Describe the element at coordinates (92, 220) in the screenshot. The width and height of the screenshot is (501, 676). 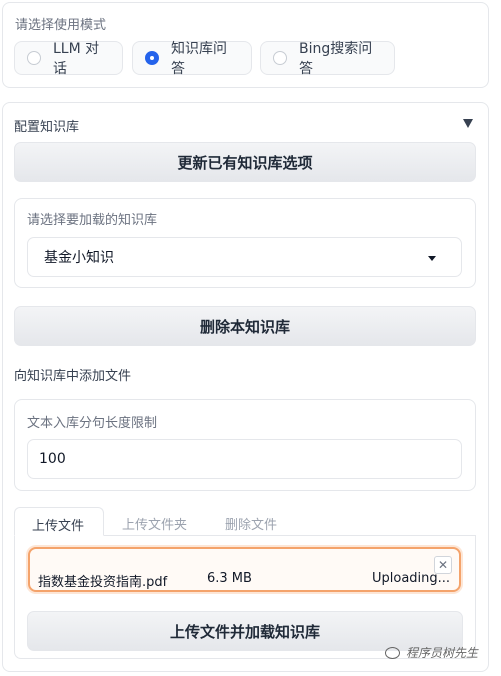
I see `kb-select-title: 请选择要加载的知识库` at that location.